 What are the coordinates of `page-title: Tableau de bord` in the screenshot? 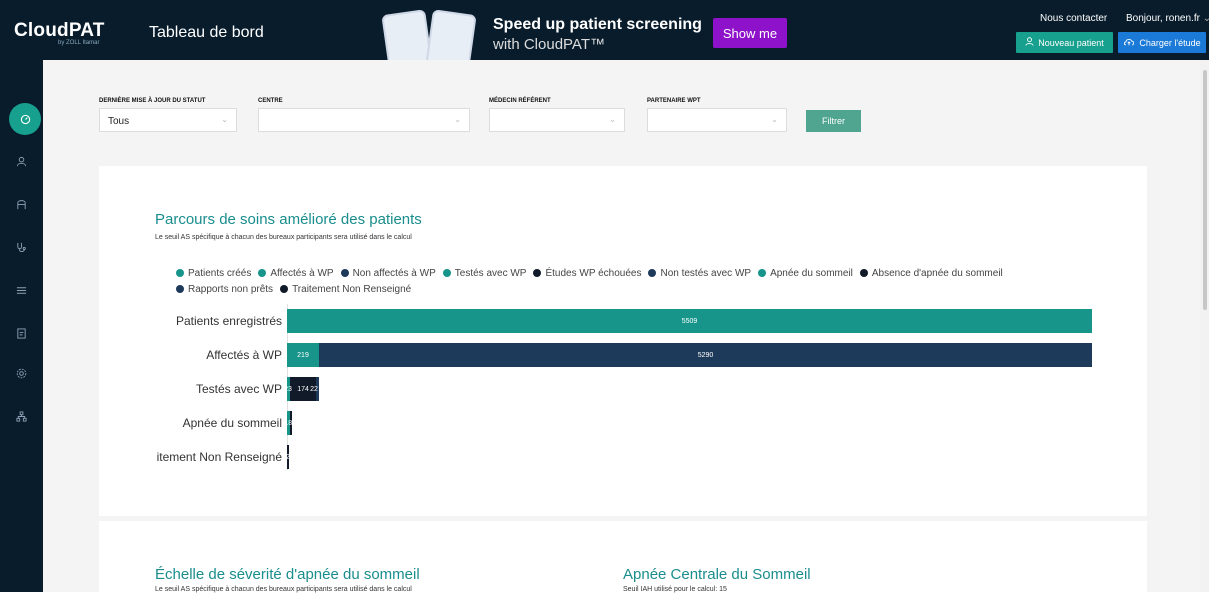 It's located at (206, 32).